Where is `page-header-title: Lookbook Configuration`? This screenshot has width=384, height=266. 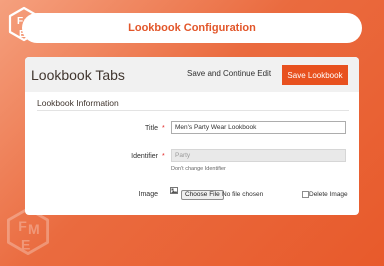 page-header-title: Lookbook Configuration is located at coordinates (192, 28).